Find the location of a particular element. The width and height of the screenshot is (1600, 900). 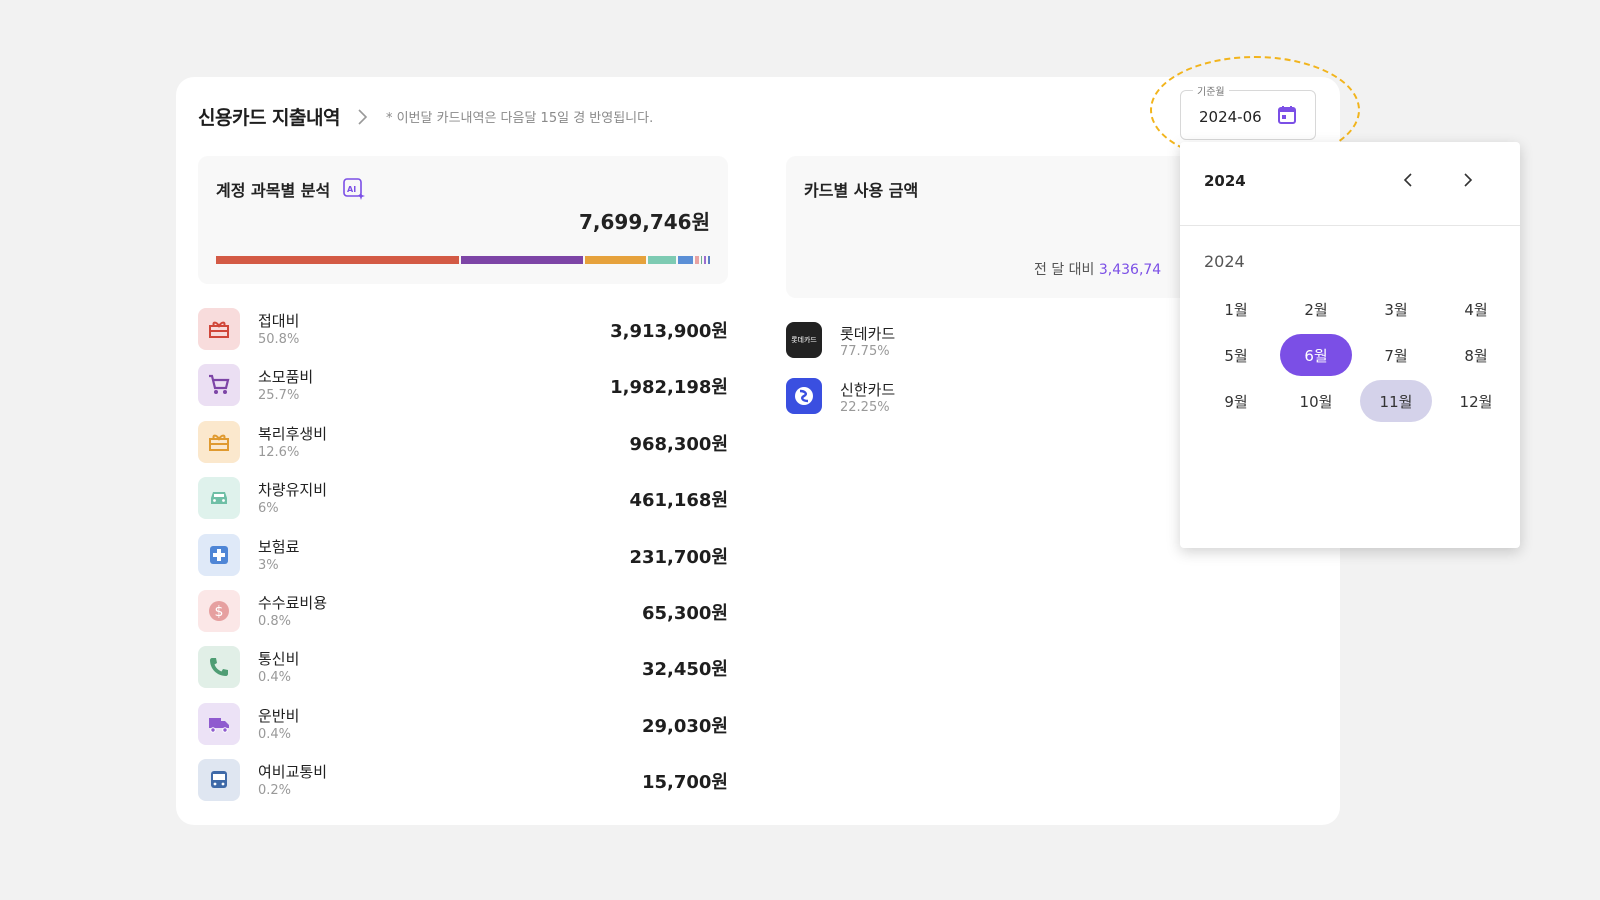

month-date-field: 기준월 2024-06 is located at coordinates (1248, 111).